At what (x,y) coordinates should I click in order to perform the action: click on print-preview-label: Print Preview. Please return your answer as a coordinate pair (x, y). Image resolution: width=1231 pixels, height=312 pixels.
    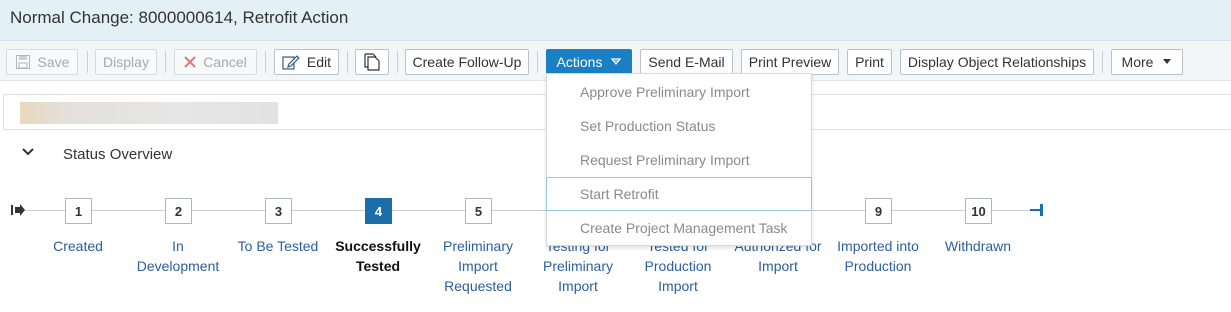
    Looking at the image, I should click on (790, 62).